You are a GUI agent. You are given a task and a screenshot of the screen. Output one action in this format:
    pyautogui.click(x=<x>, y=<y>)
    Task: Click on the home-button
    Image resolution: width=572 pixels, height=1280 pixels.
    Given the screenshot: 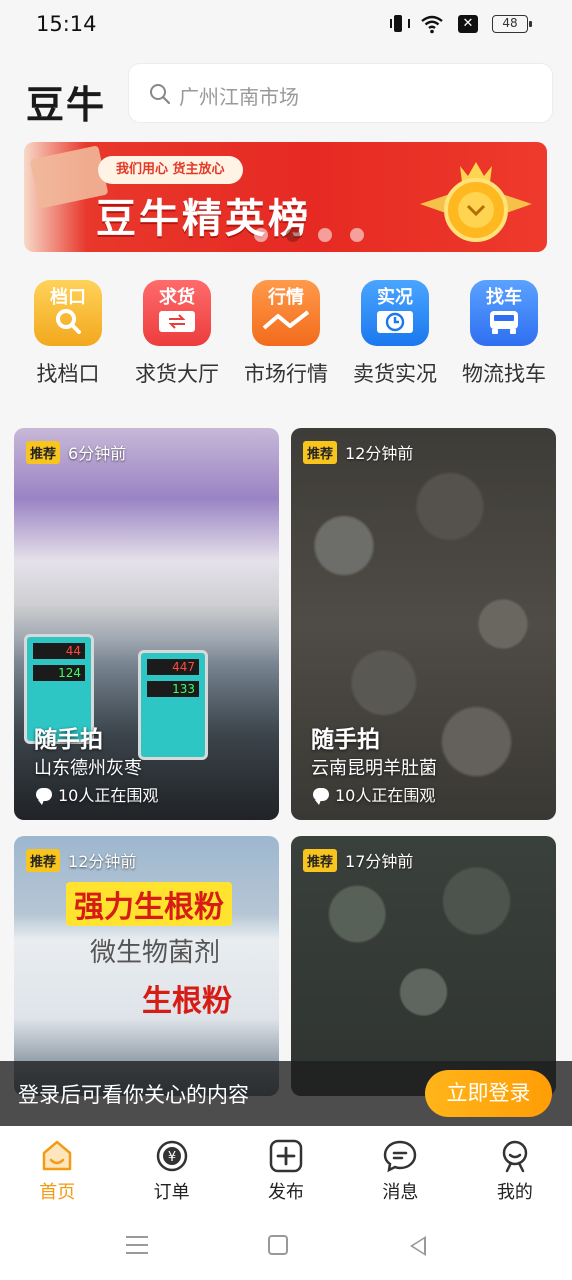 What is the action you would take?
    pyautogui.click(x=278, y=1245)
    